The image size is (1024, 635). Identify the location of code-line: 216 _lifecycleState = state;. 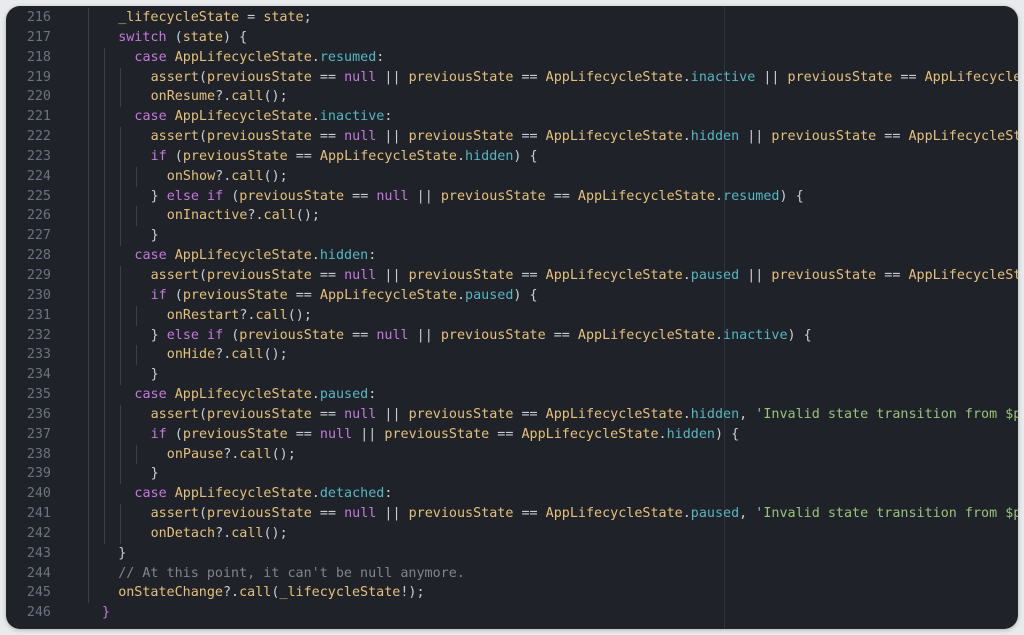
(512, 18).